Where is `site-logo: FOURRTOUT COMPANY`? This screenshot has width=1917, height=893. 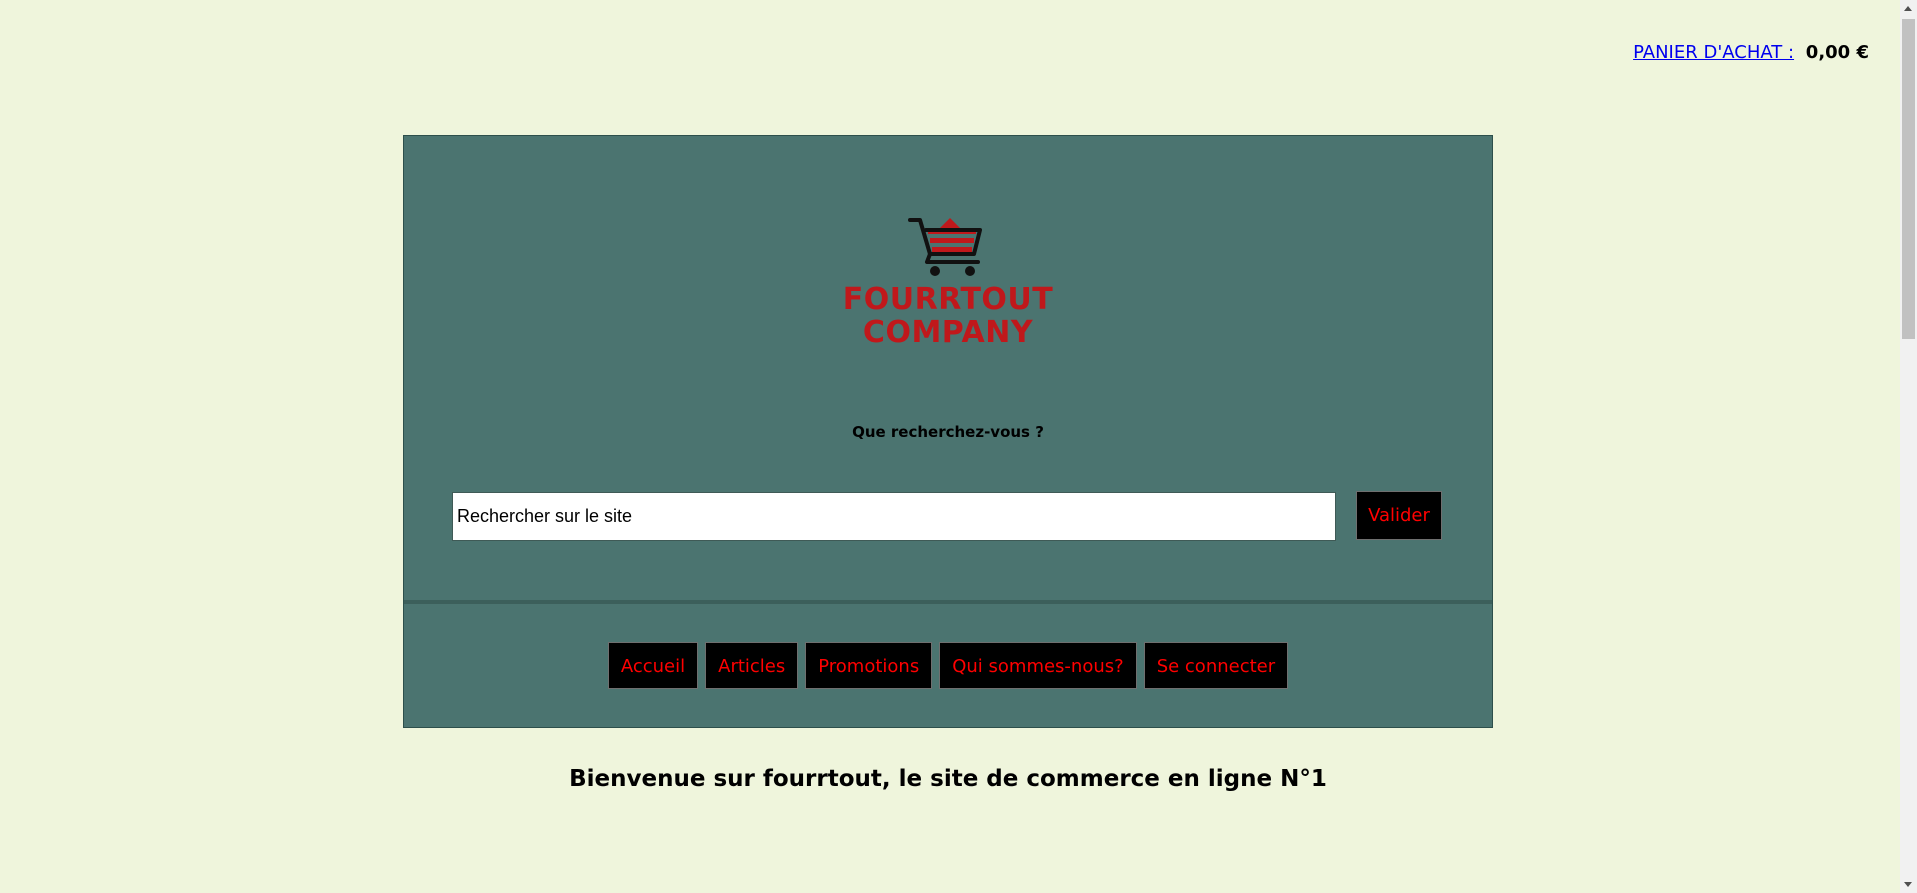
site-logo: FOURRTOUT COMPANY is located at coordinates (948, 286).